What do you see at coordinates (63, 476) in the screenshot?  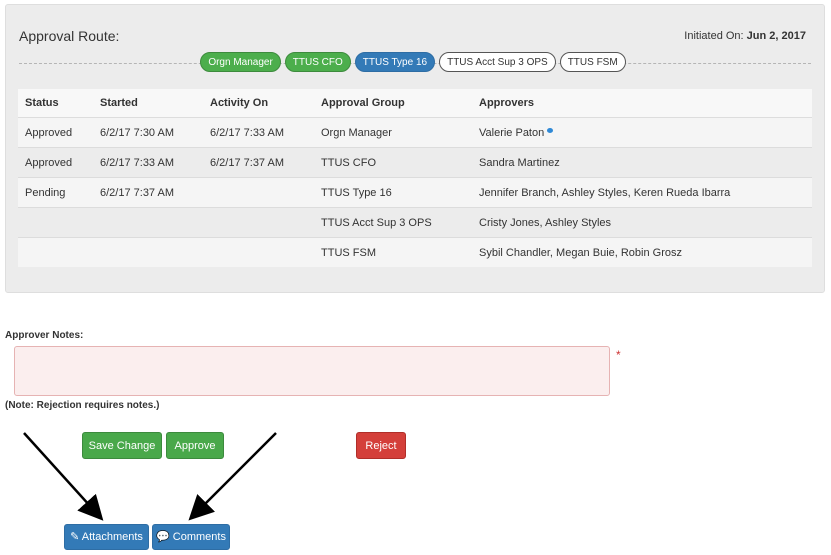 I see `arrow-to-attachments` at bounding box center [63, 476].